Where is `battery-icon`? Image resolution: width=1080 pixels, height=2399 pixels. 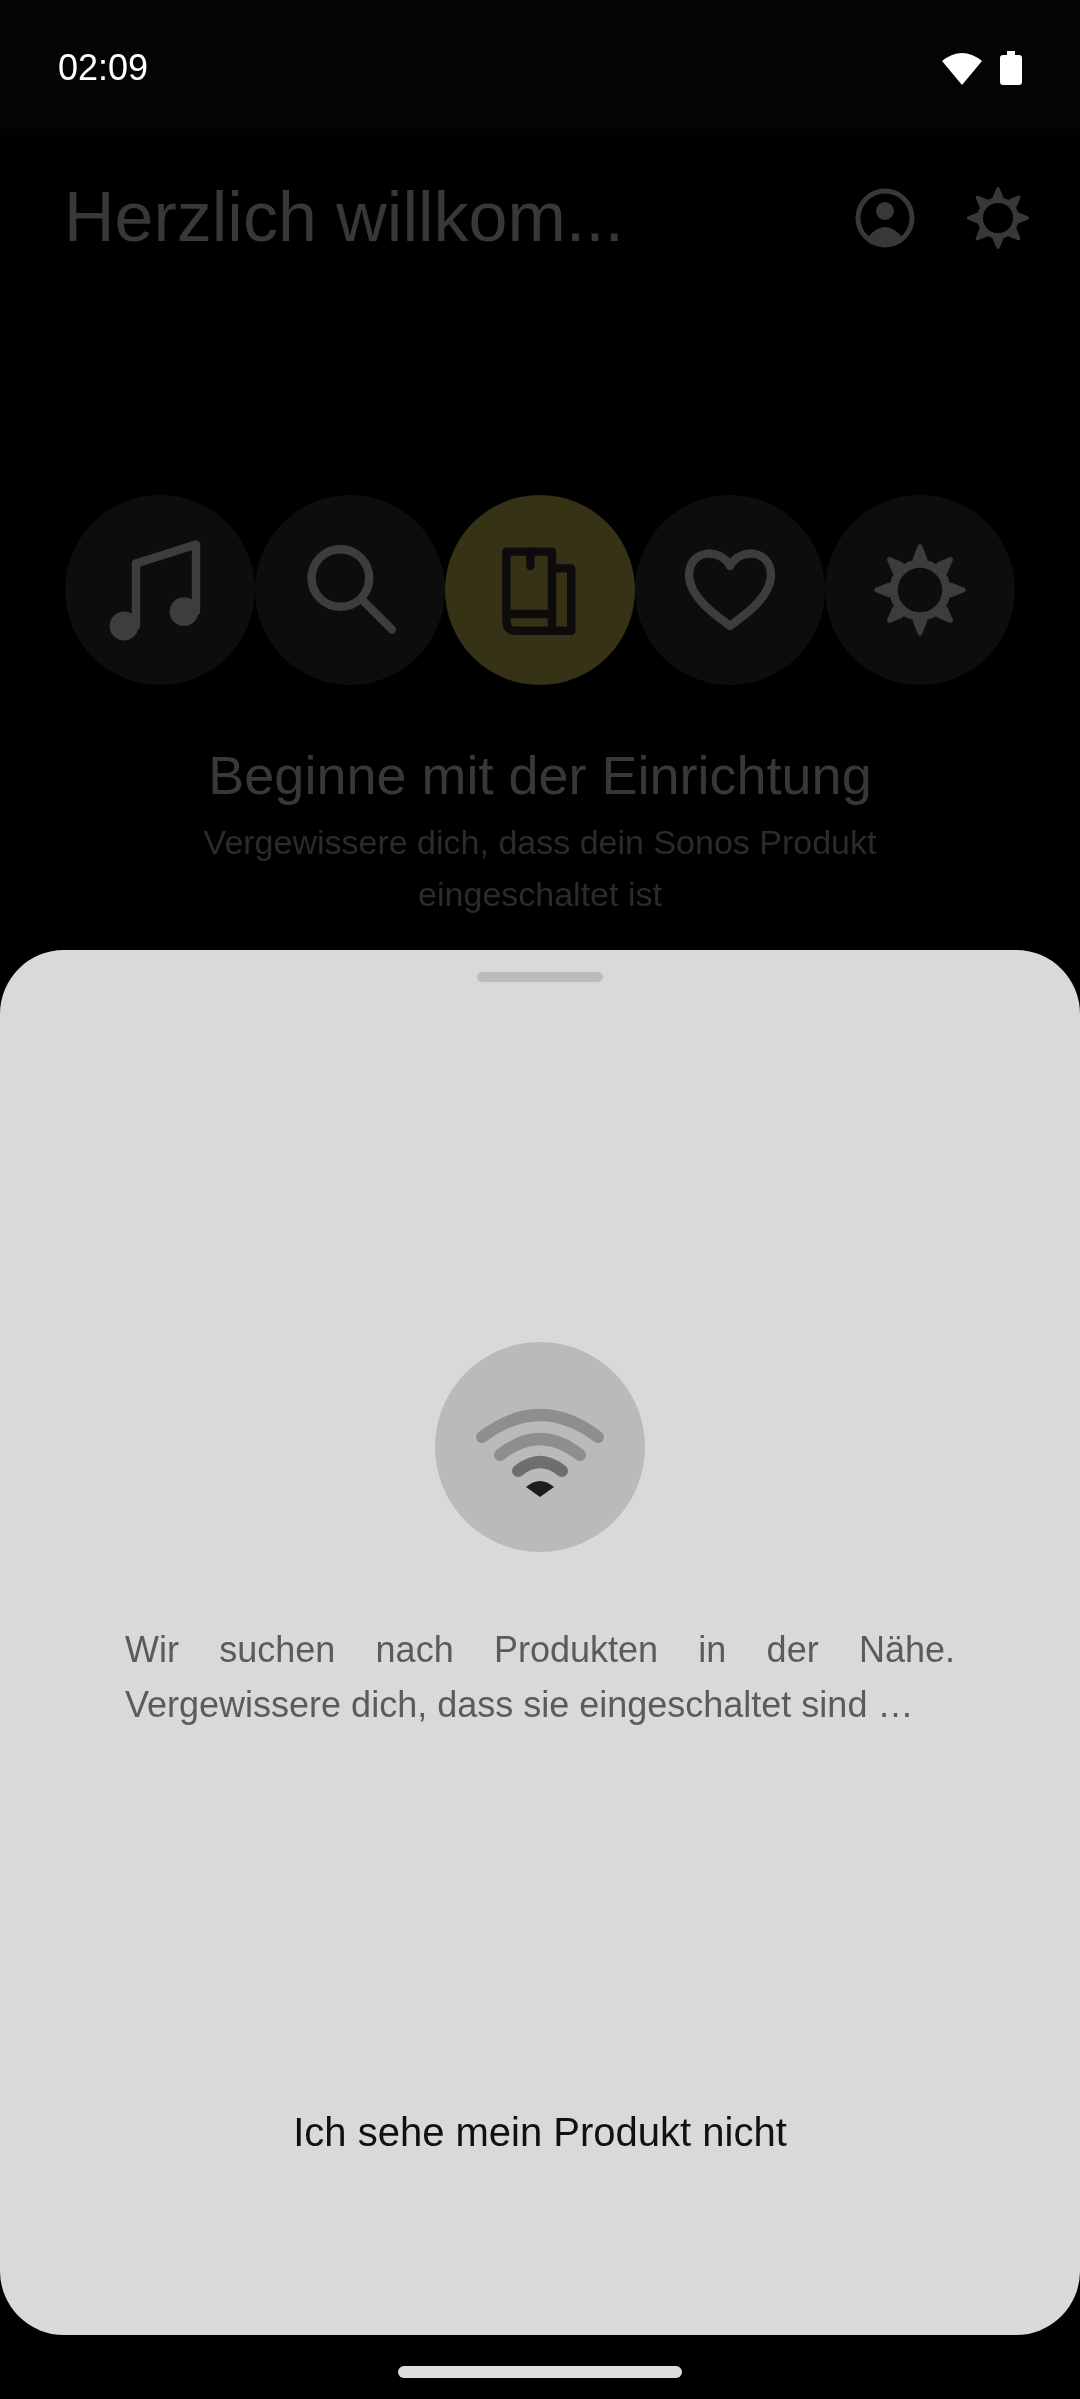 battery-icon is located at coordinates (1011, 67).